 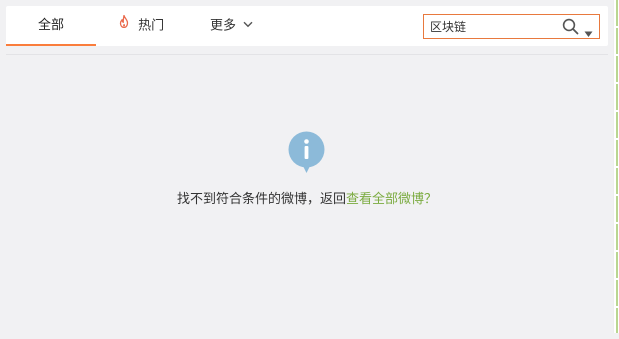 What do you see at coordinates (248, 25) in the screenshot?
I see `chevron-down-icon` at bounding box center [248, 25].